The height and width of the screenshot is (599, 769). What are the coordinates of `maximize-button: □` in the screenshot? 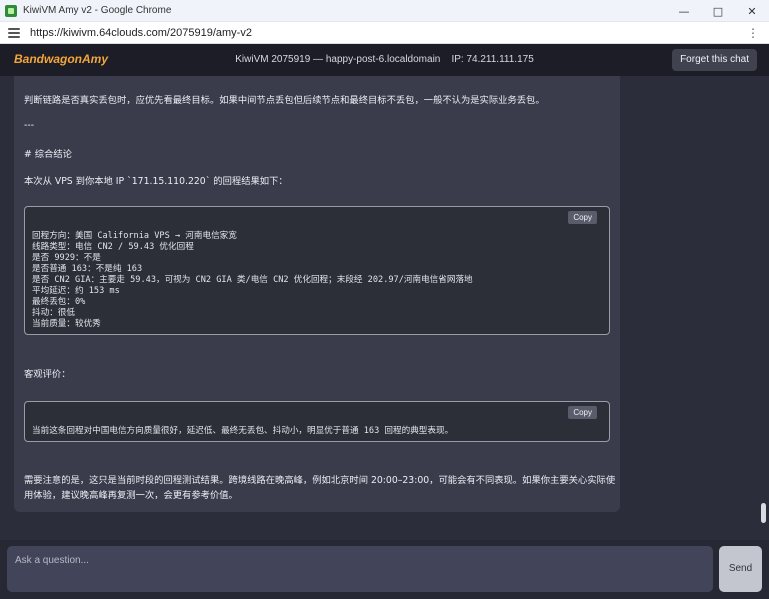 It's located at (718, 11).